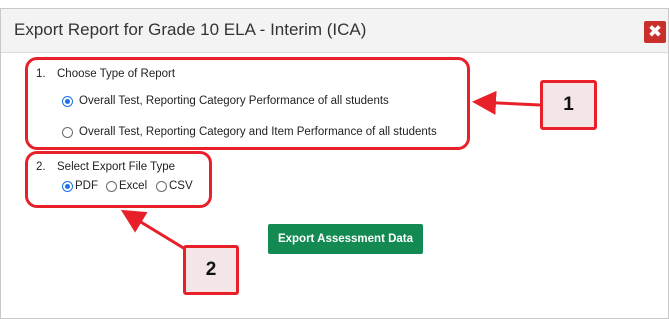 The height and width of the screenshot is (319, 669). I want to click on close-icon: ✖, so click(655, 31).